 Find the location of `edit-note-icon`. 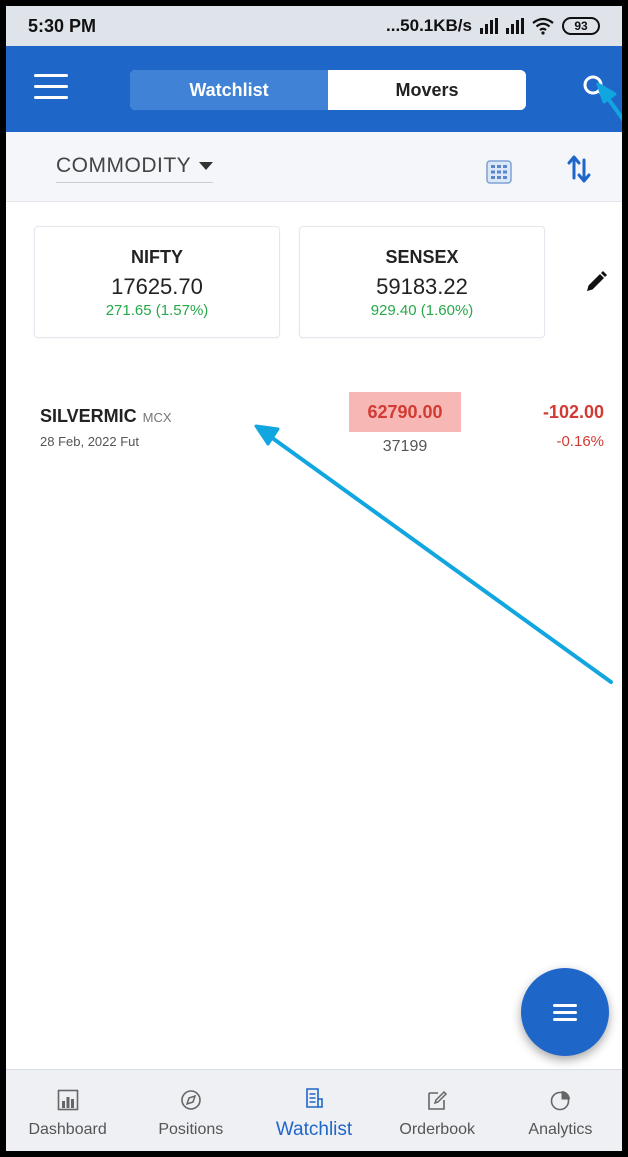

edit-note-icon is located at coordinates (438, 1100).